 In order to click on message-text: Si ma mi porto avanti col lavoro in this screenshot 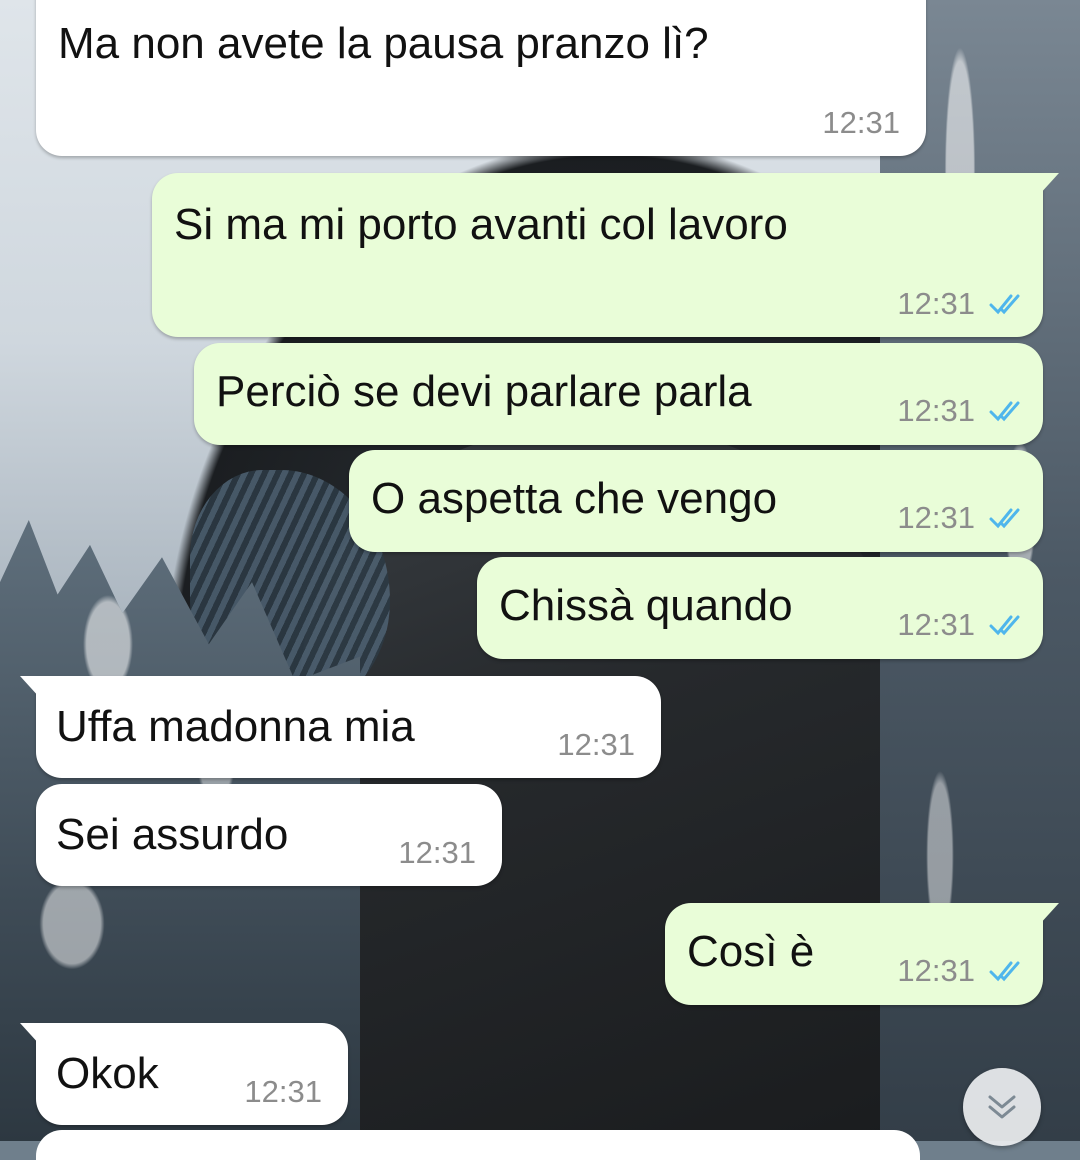, I will do `click(481, 224)`.